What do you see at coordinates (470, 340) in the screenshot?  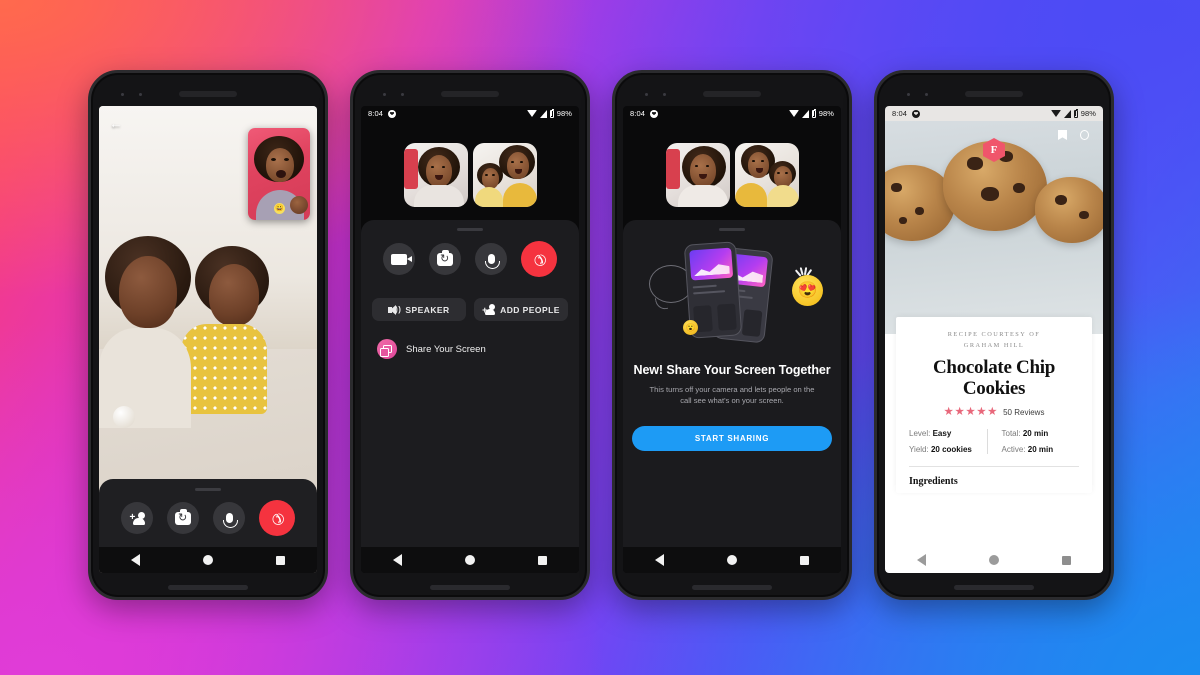 I see `share-your-screen-row: Share Your Screen` at bounding box center [470, 340].